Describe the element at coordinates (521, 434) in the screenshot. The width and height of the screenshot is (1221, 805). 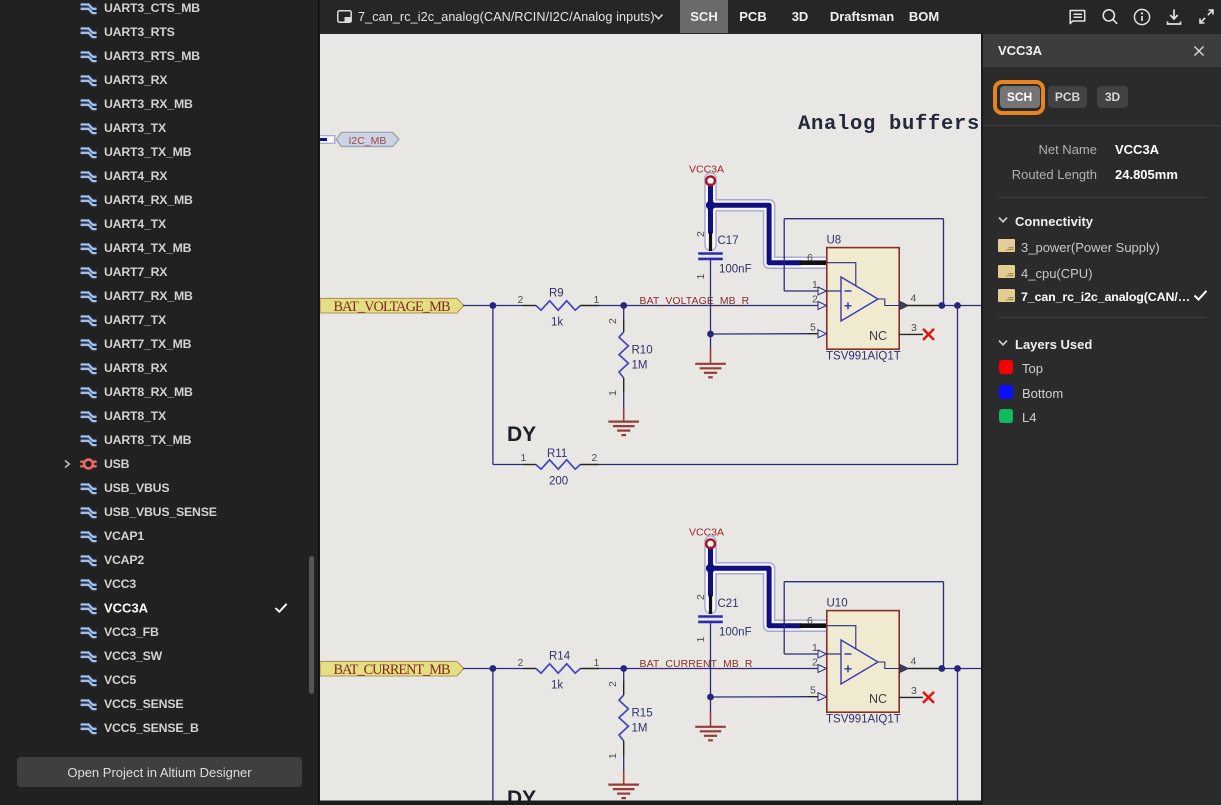
I see `svg-text: DY` at that location.